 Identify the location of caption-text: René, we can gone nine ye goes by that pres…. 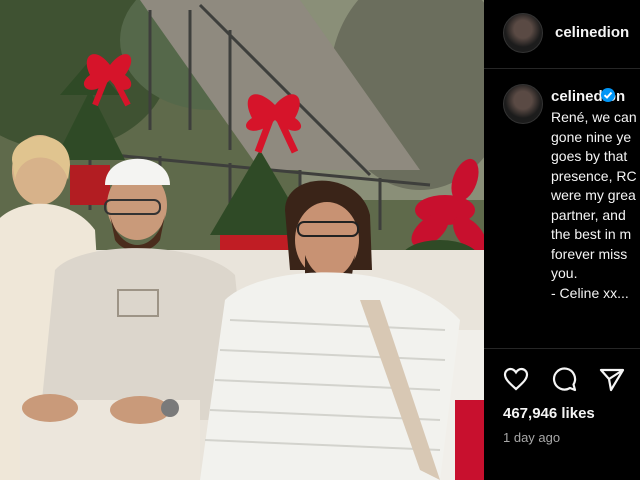
(595, 205).